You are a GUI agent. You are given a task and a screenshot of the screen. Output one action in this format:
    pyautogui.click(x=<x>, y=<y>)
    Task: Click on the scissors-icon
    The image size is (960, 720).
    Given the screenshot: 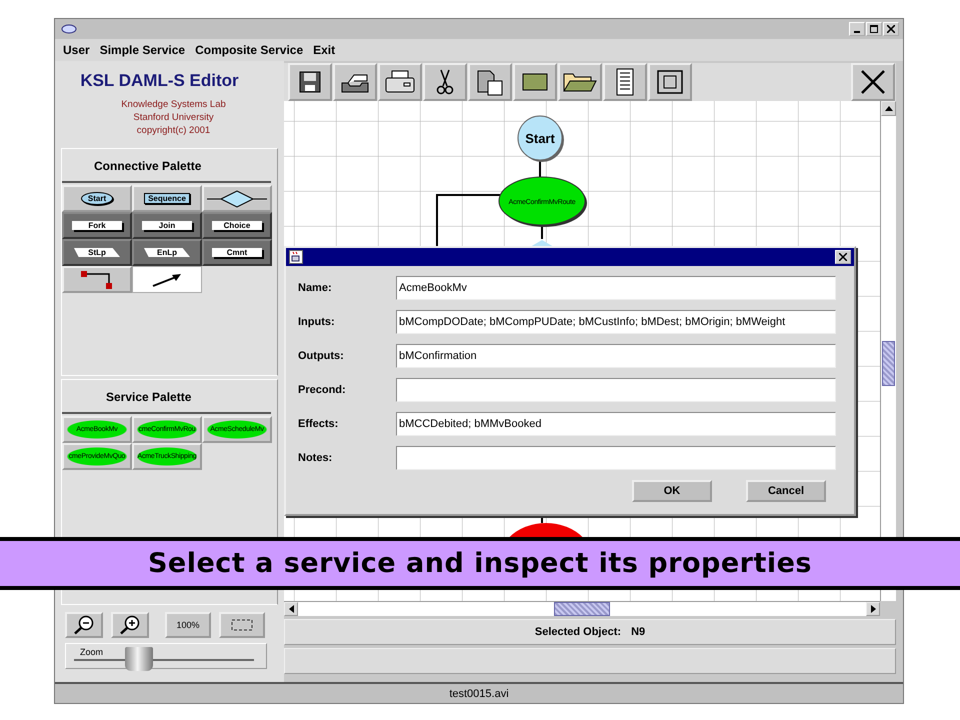 What is the action you would take?
    pyautogui.click(x=445, y=82)
    